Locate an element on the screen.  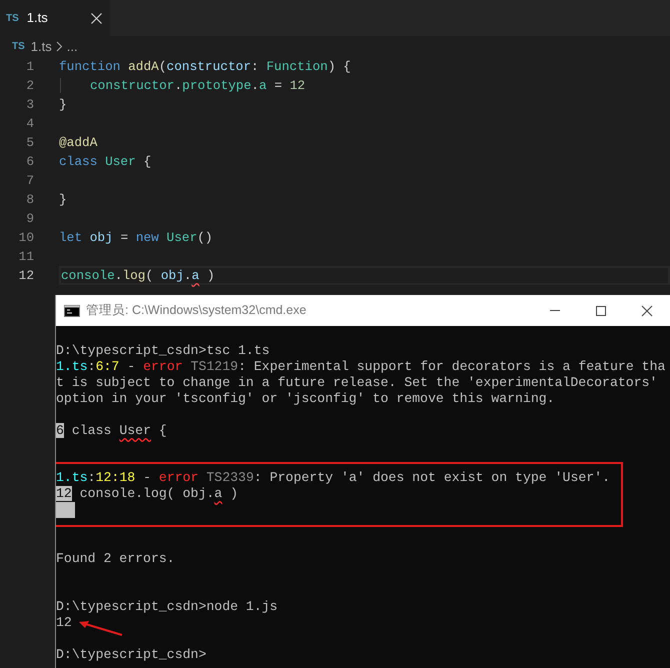
line-number: 12 is located at coordinates (26, 276).